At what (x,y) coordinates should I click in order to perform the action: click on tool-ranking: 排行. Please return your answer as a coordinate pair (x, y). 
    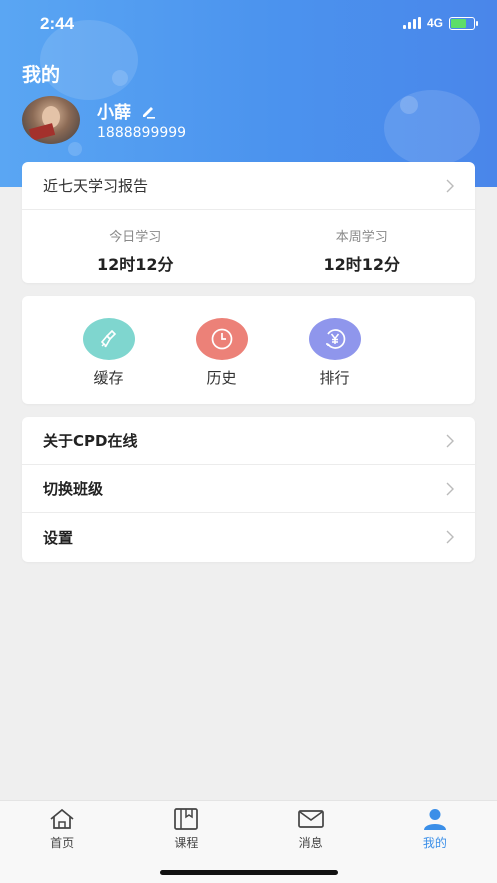
    Looking at the image, I should click on (334, 350).